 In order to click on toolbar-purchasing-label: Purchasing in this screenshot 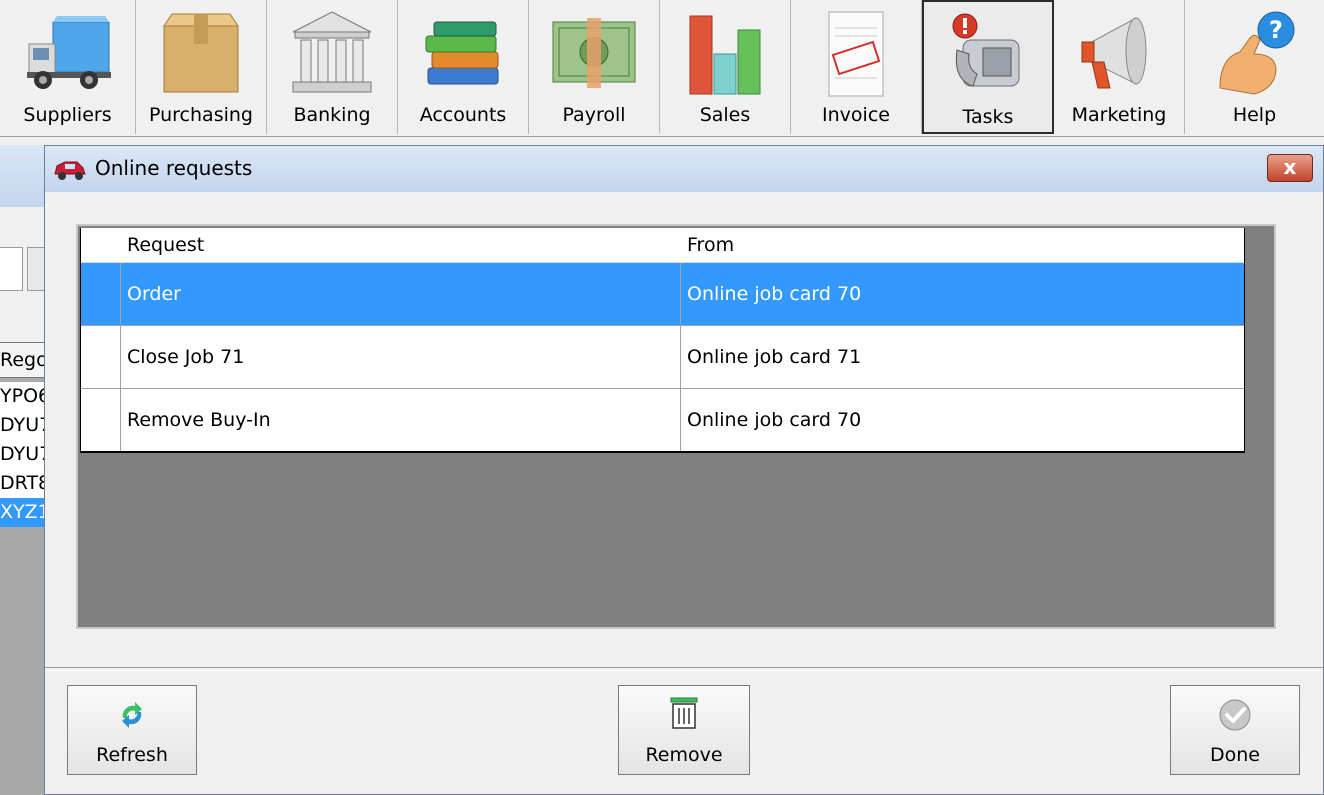, I will do `click(201, 115)`.